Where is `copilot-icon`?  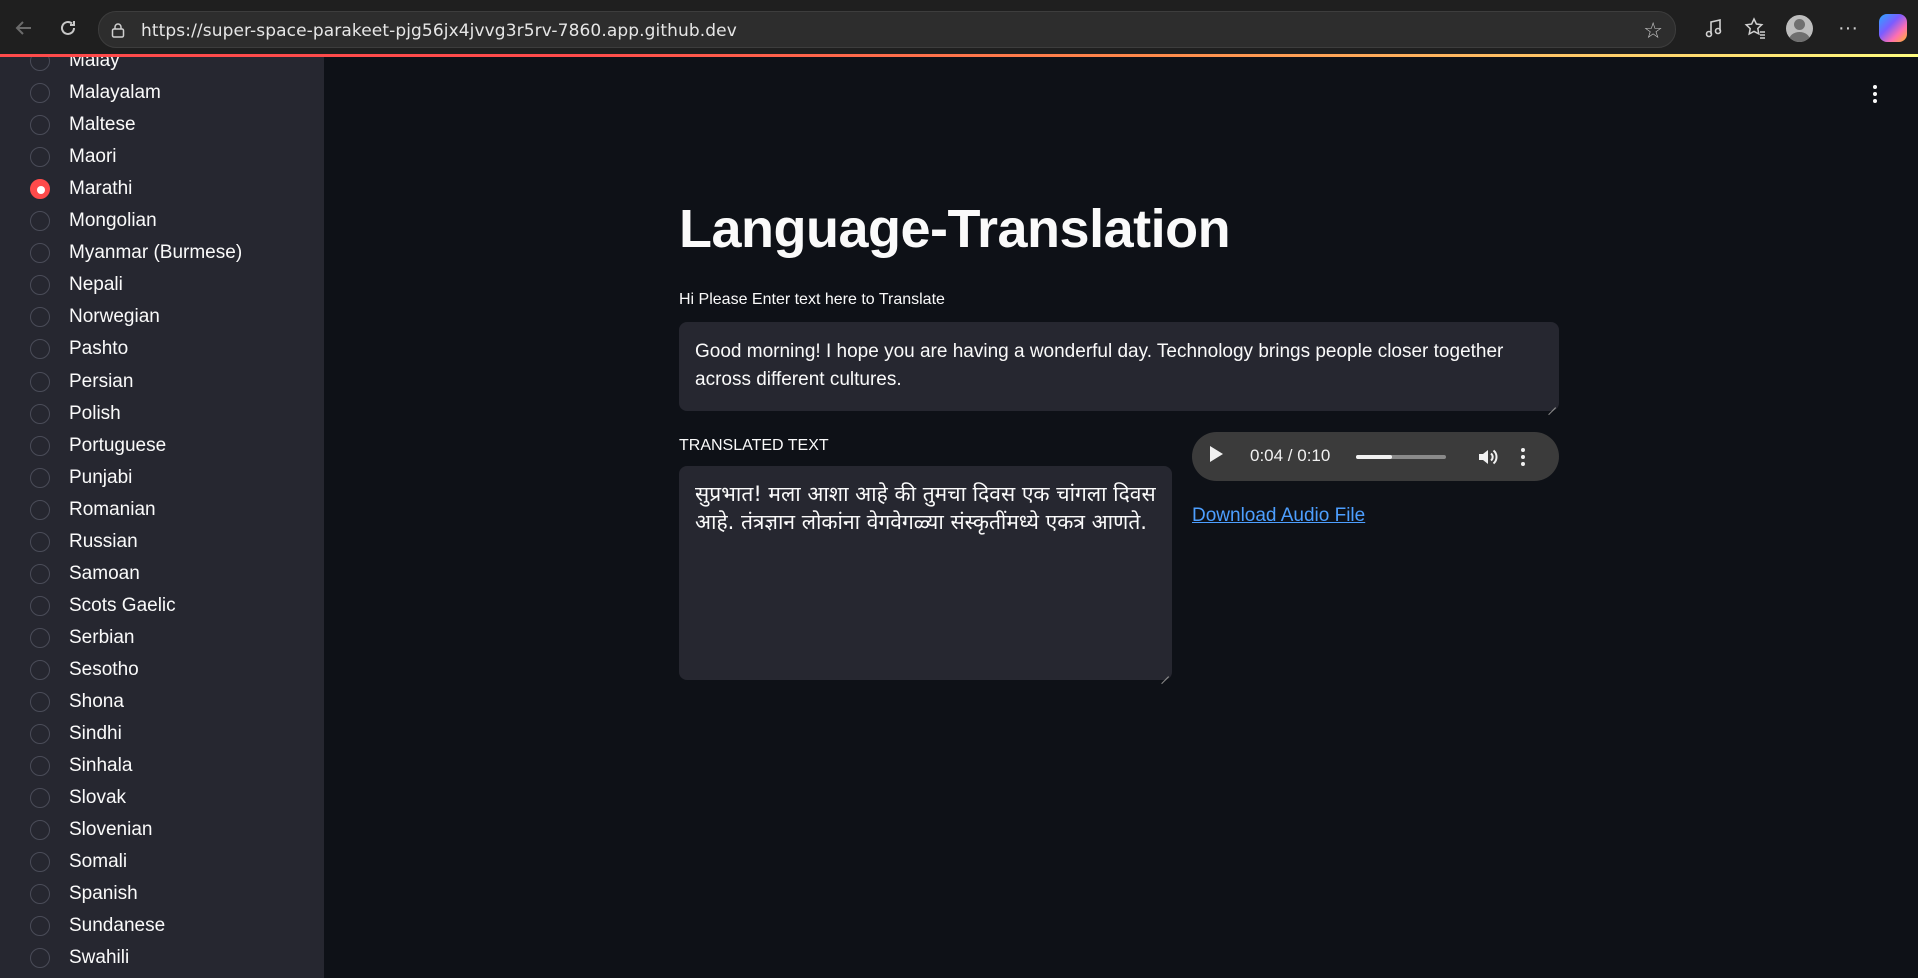
copilot-icon is located at coordinates (1893, 28).